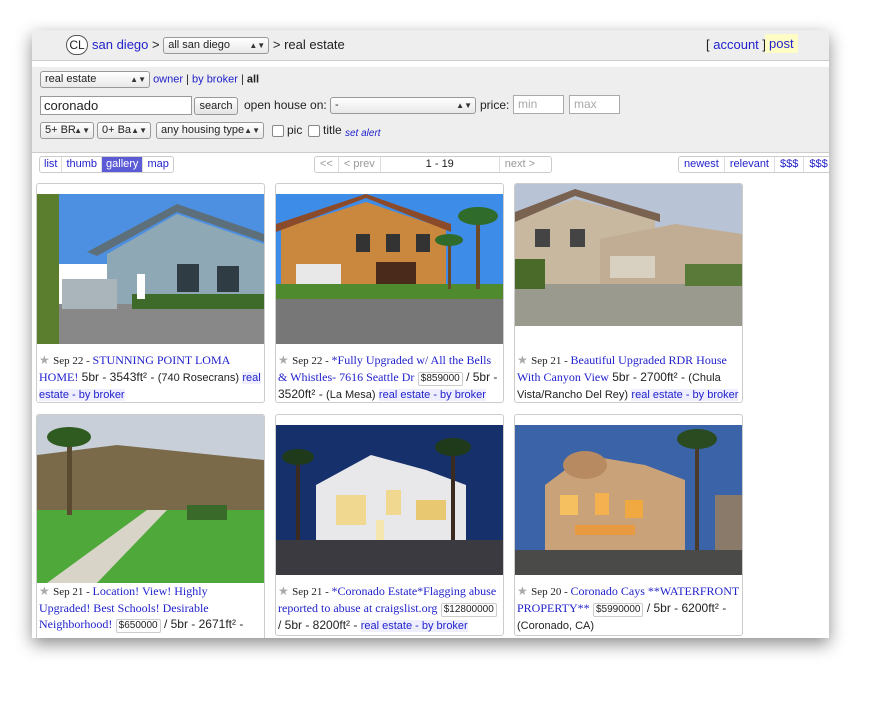 This screenshot has height=703, width=894. I want to click on sort-price-high: $$$, so click(790, 164).